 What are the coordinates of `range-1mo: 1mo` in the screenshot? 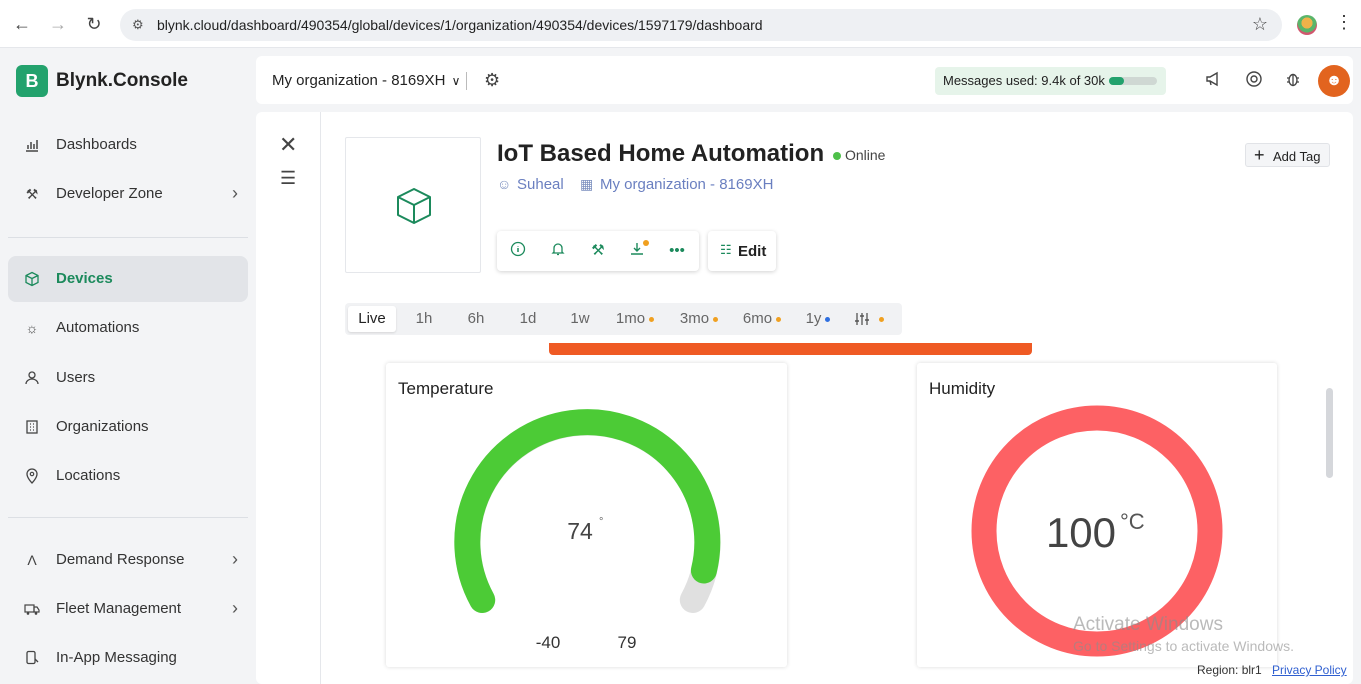 It's located at (635, 319).